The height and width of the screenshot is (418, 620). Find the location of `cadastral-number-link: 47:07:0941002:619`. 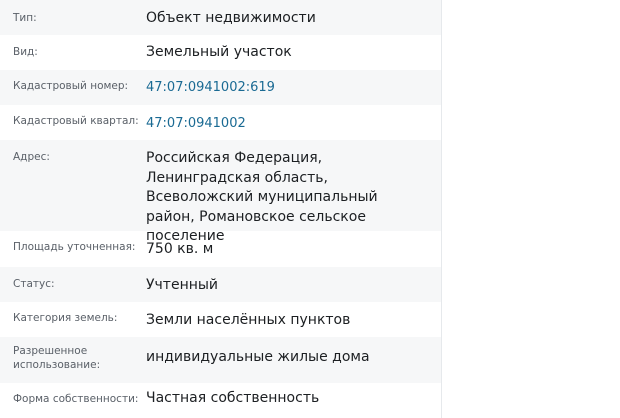

cadastral-number-link: 47:07:0941002:619 is located at coordinates (287, 88).